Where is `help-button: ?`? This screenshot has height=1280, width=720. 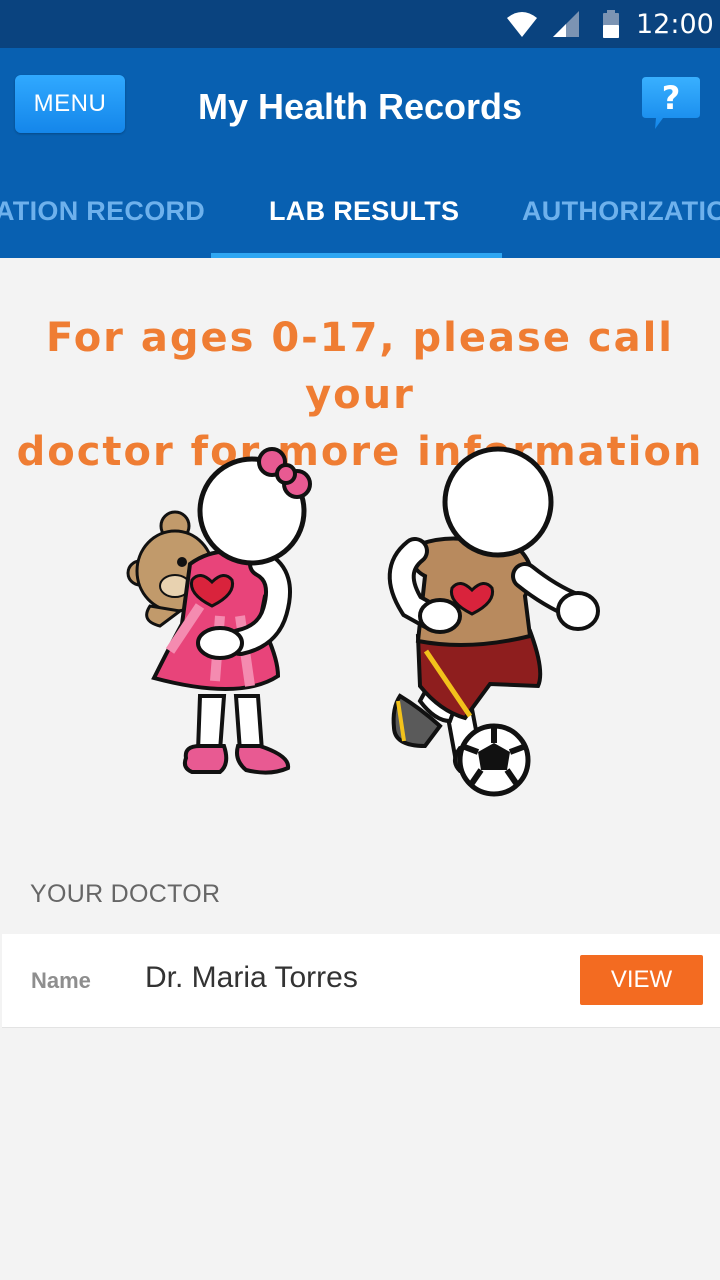
help-button: ? is located at coordinates (671, 109).